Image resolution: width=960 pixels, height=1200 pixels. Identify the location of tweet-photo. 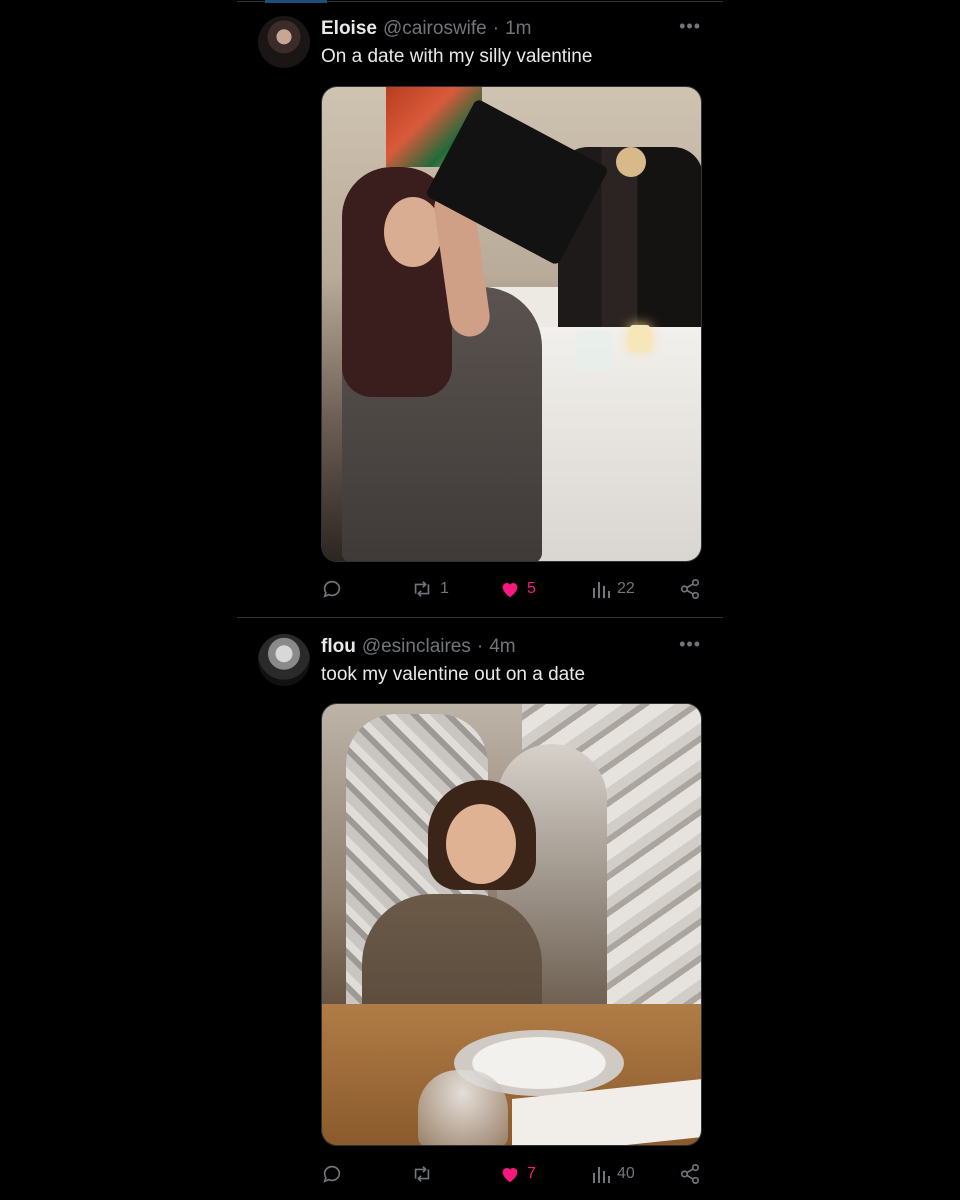
(511, 924).